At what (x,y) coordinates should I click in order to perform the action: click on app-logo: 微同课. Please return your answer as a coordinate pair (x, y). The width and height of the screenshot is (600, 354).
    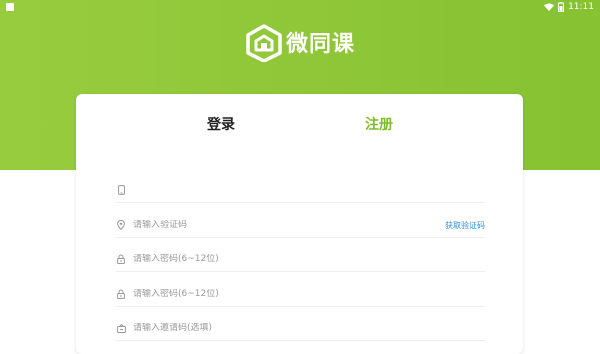
    Looking at the image, I should click on (300, 45).